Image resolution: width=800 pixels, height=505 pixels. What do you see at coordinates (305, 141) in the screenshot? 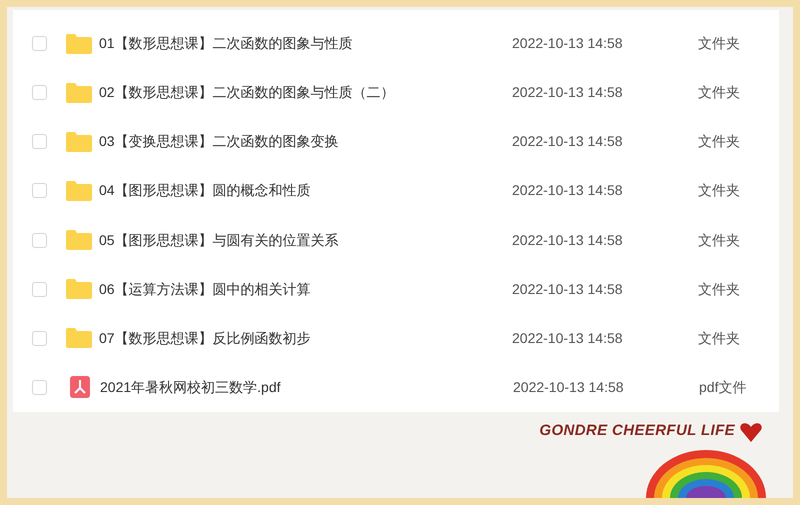
I see `file-name: 03【变换思想课】二次函数的图象变换` at bounding box center [305, 141].